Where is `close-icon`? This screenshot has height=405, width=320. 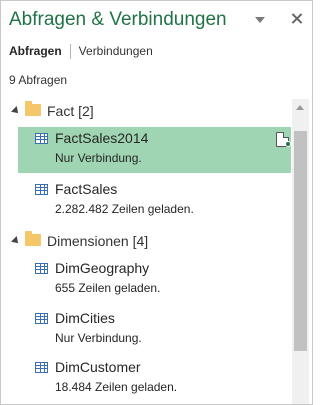
close-icon is located at coordinates (297, 19).